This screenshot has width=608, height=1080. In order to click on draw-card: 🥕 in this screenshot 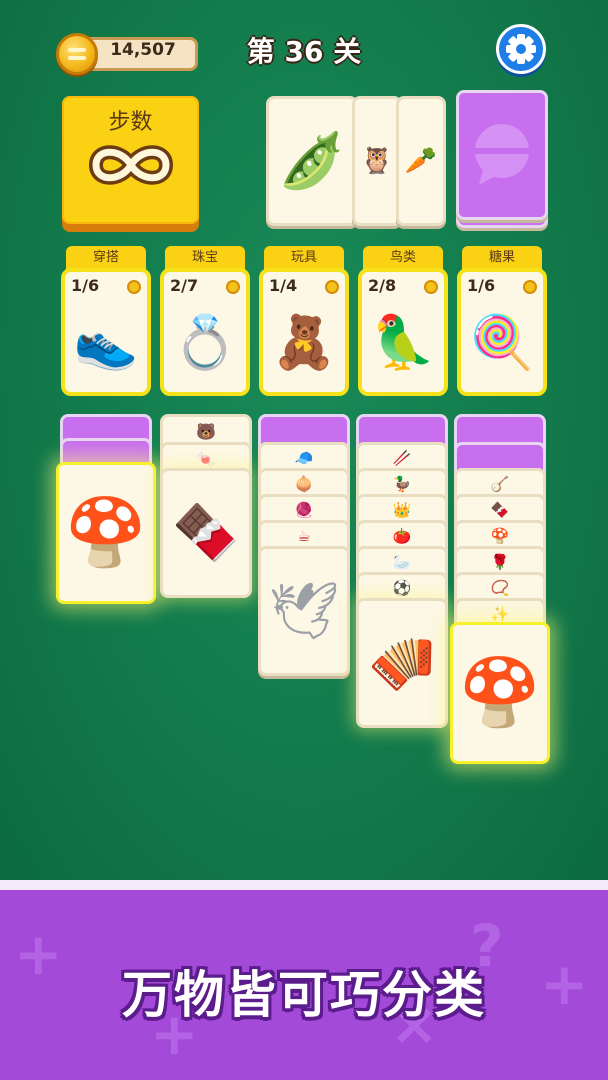, I will do `click(421, 161)`.